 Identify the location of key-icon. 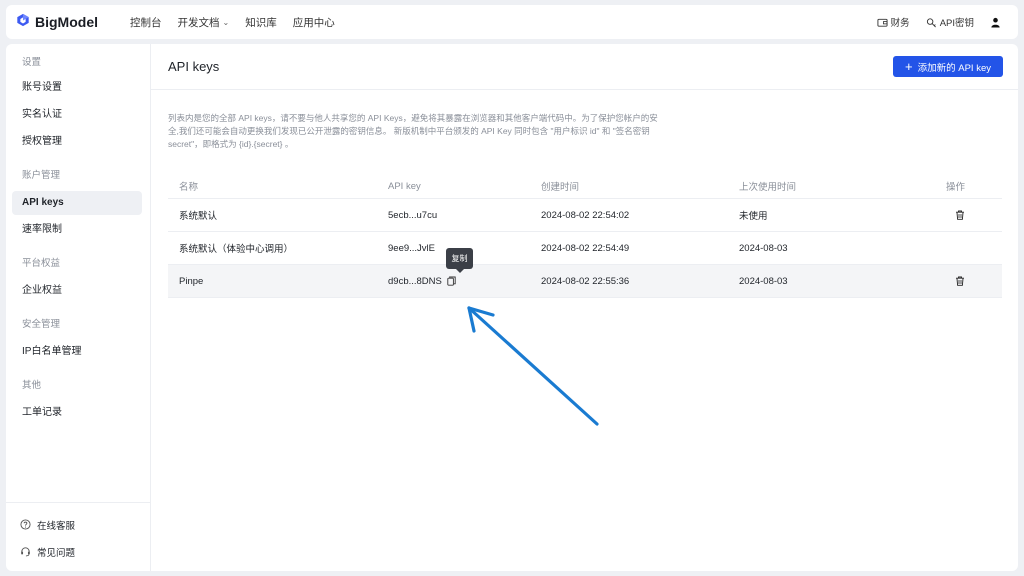
(931, 22).